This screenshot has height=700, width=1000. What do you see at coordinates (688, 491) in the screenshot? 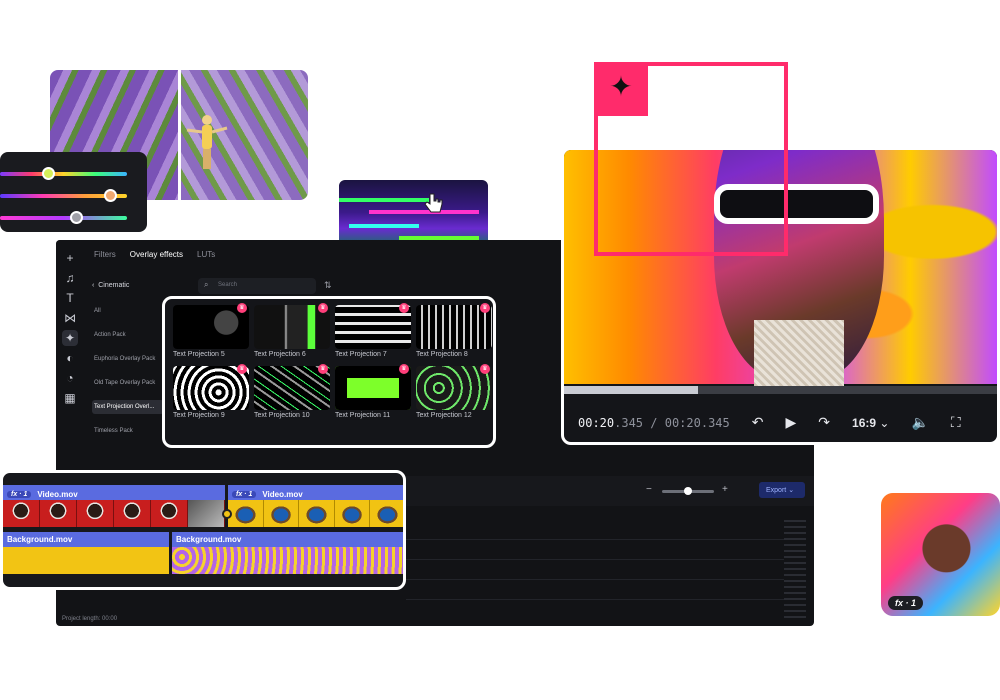
I see `zoom-knob` at bounding box center [688, 491].